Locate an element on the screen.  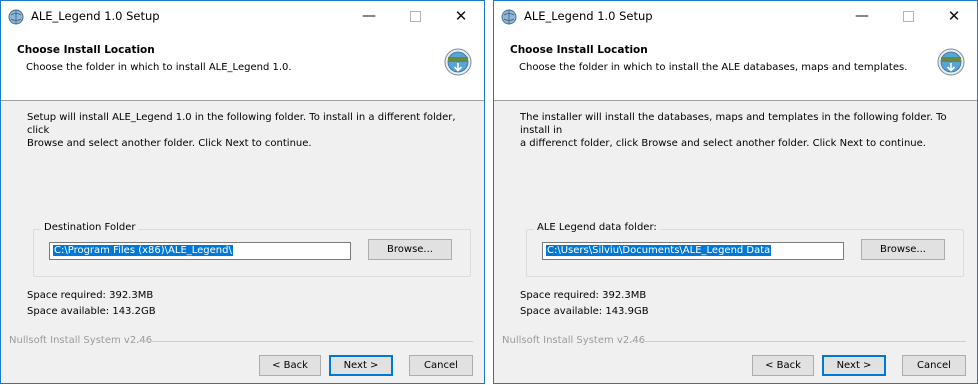
path-value: C:\Program Files (x86)\ALE_Legend\ is located at coordinates (143, 250).